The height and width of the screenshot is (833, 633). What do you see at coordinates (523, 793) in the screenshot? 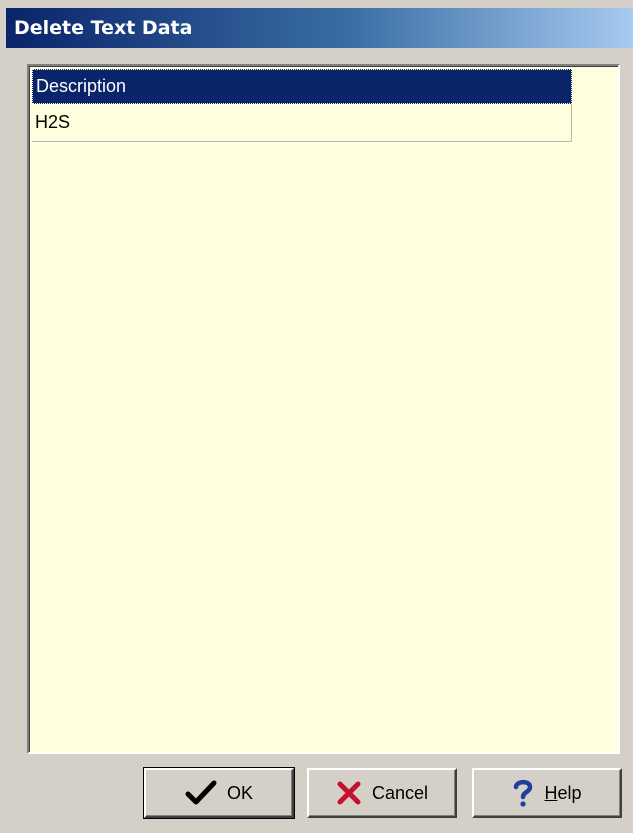
I see `question-mark-icon` at bounding box center [523, 793].